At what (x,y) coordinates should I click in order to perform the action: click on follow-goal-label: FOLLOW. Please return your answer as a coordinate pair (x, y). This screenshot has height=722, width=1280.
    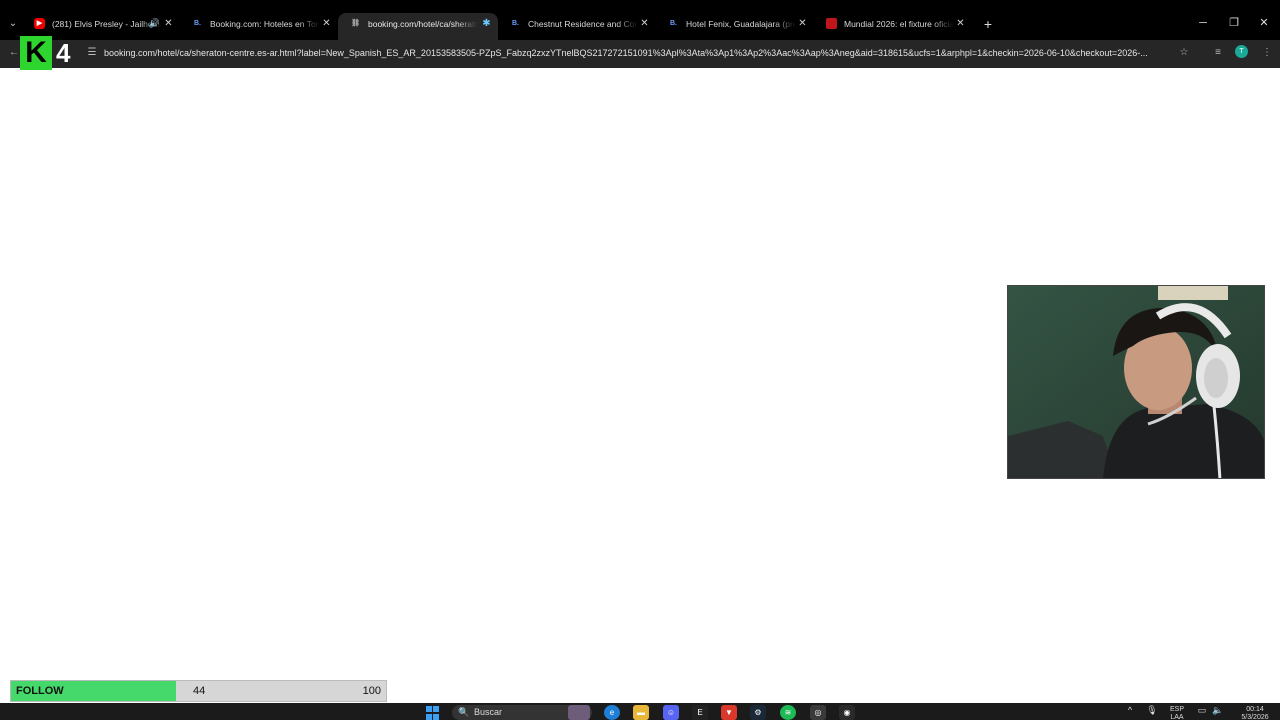
    Looking at the image, I should click on (40, 691).